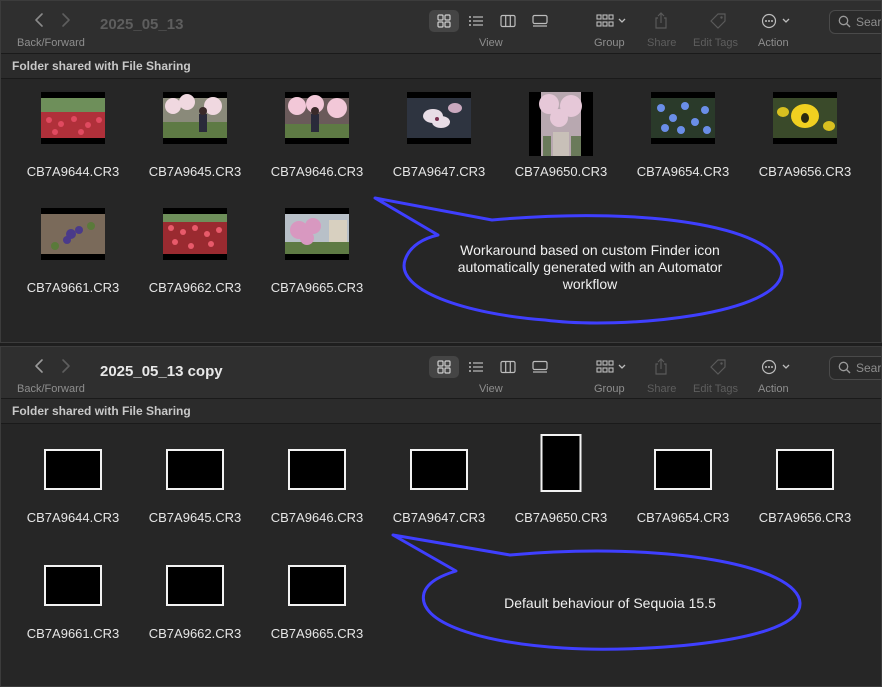 Image resolution: width=882 pixels, height=687 pixels. I want to click on tag-icon, so click(718, 367).